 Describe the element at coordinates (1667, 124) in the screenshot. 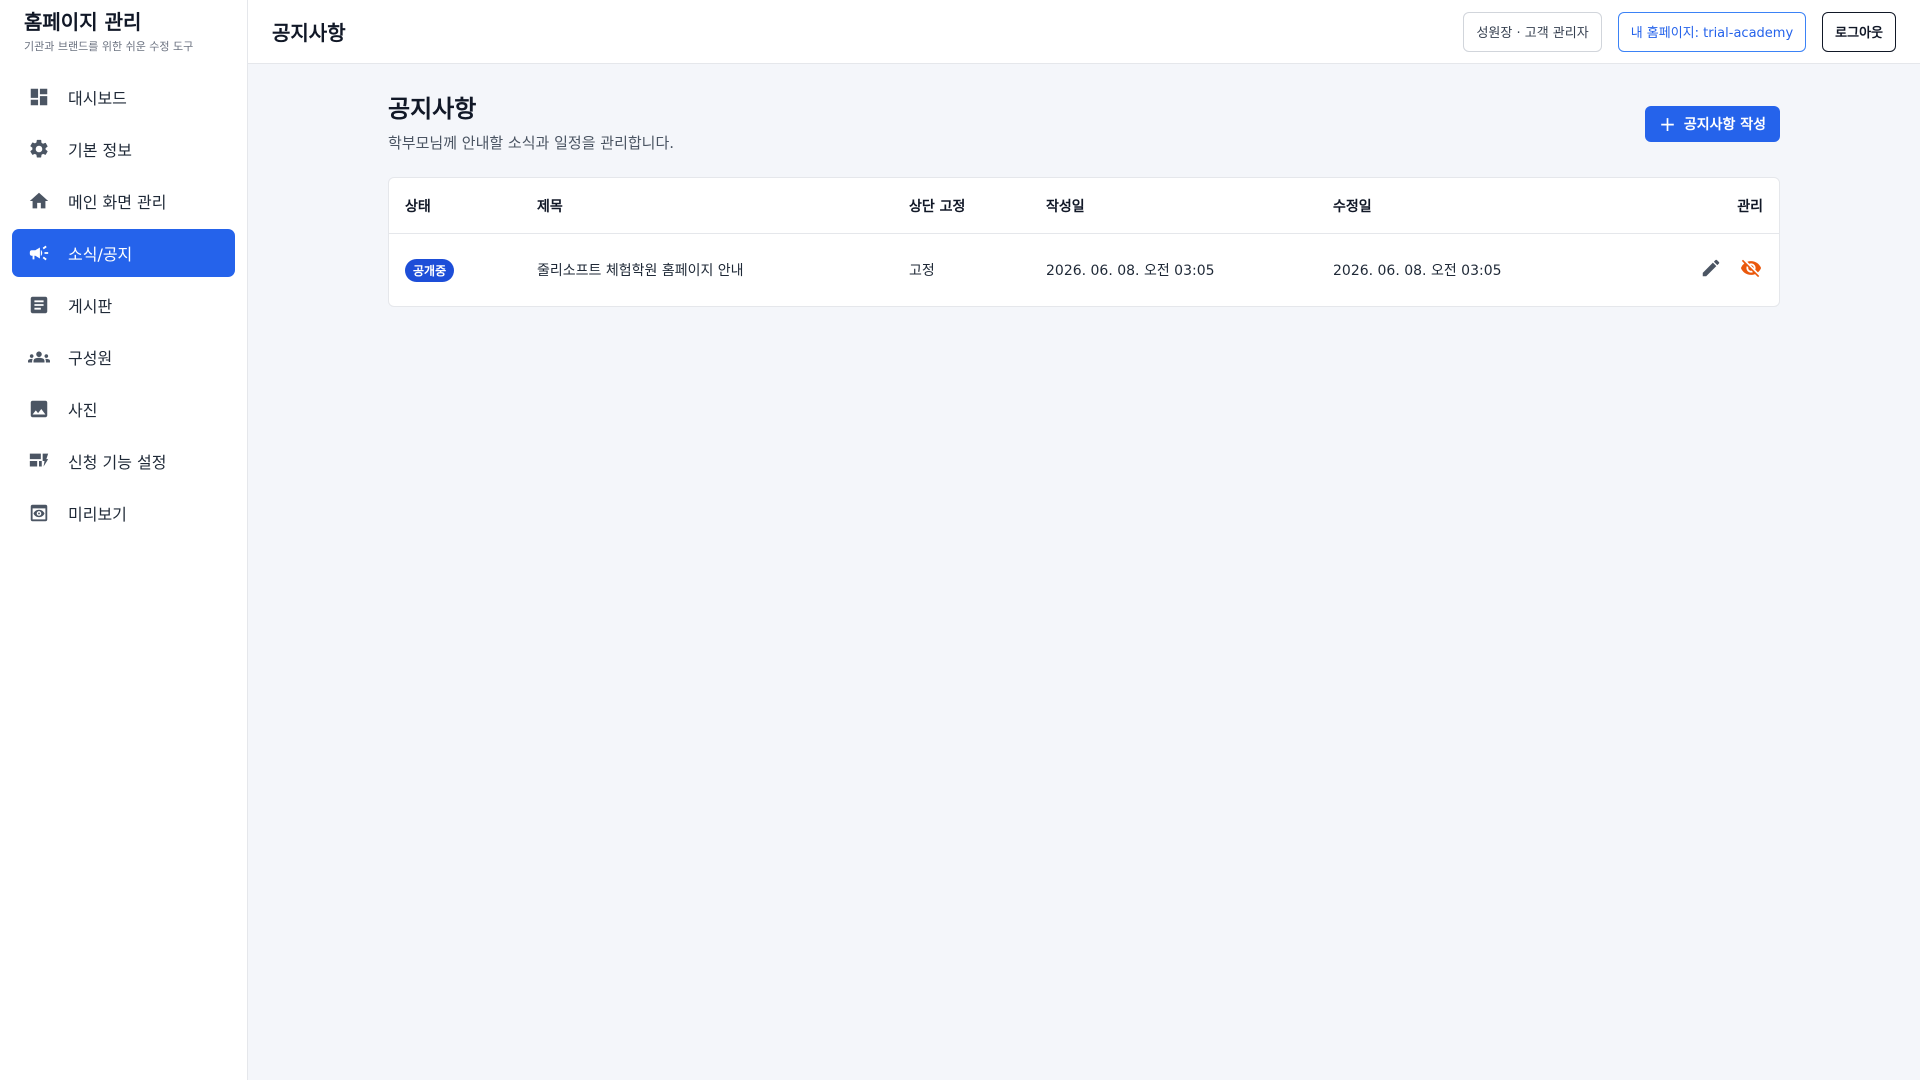

I see `plus-icon: +` at that location.